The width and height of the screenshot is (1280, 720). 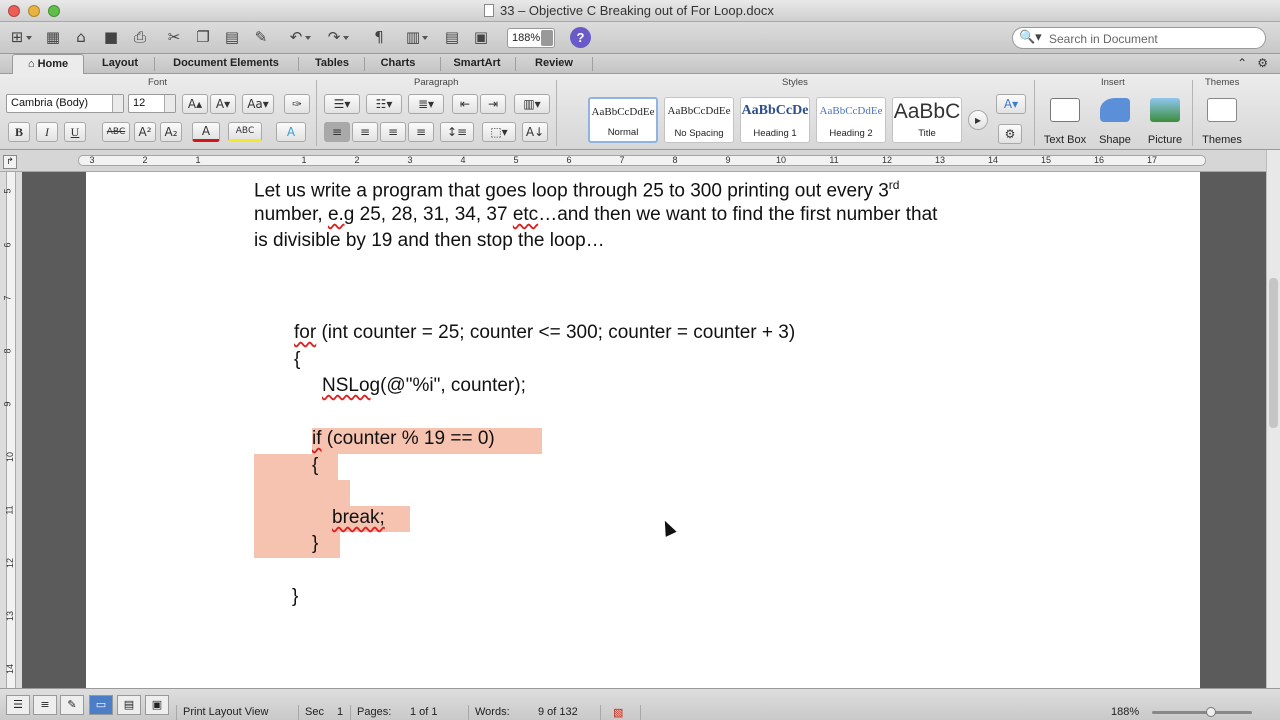 What do you see at coordinates (171, 132) in the screenshot?
I see `subscript-button: A₂` at bounding box center [171, 132].